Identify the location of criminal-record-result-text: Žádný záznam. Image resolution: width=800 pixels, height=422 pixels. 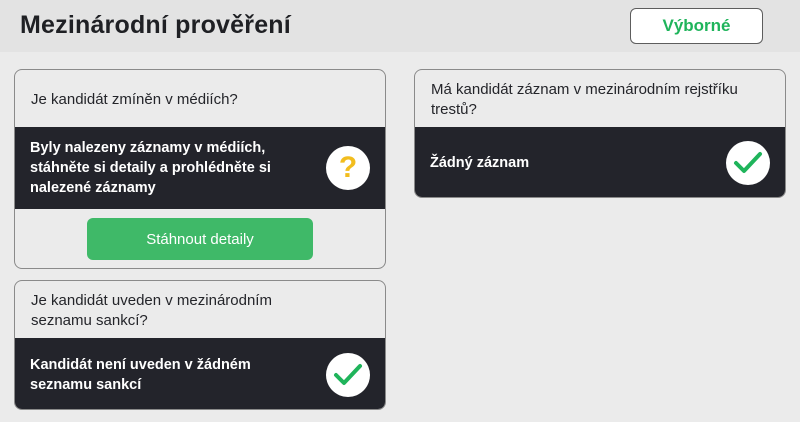
(480, 163).